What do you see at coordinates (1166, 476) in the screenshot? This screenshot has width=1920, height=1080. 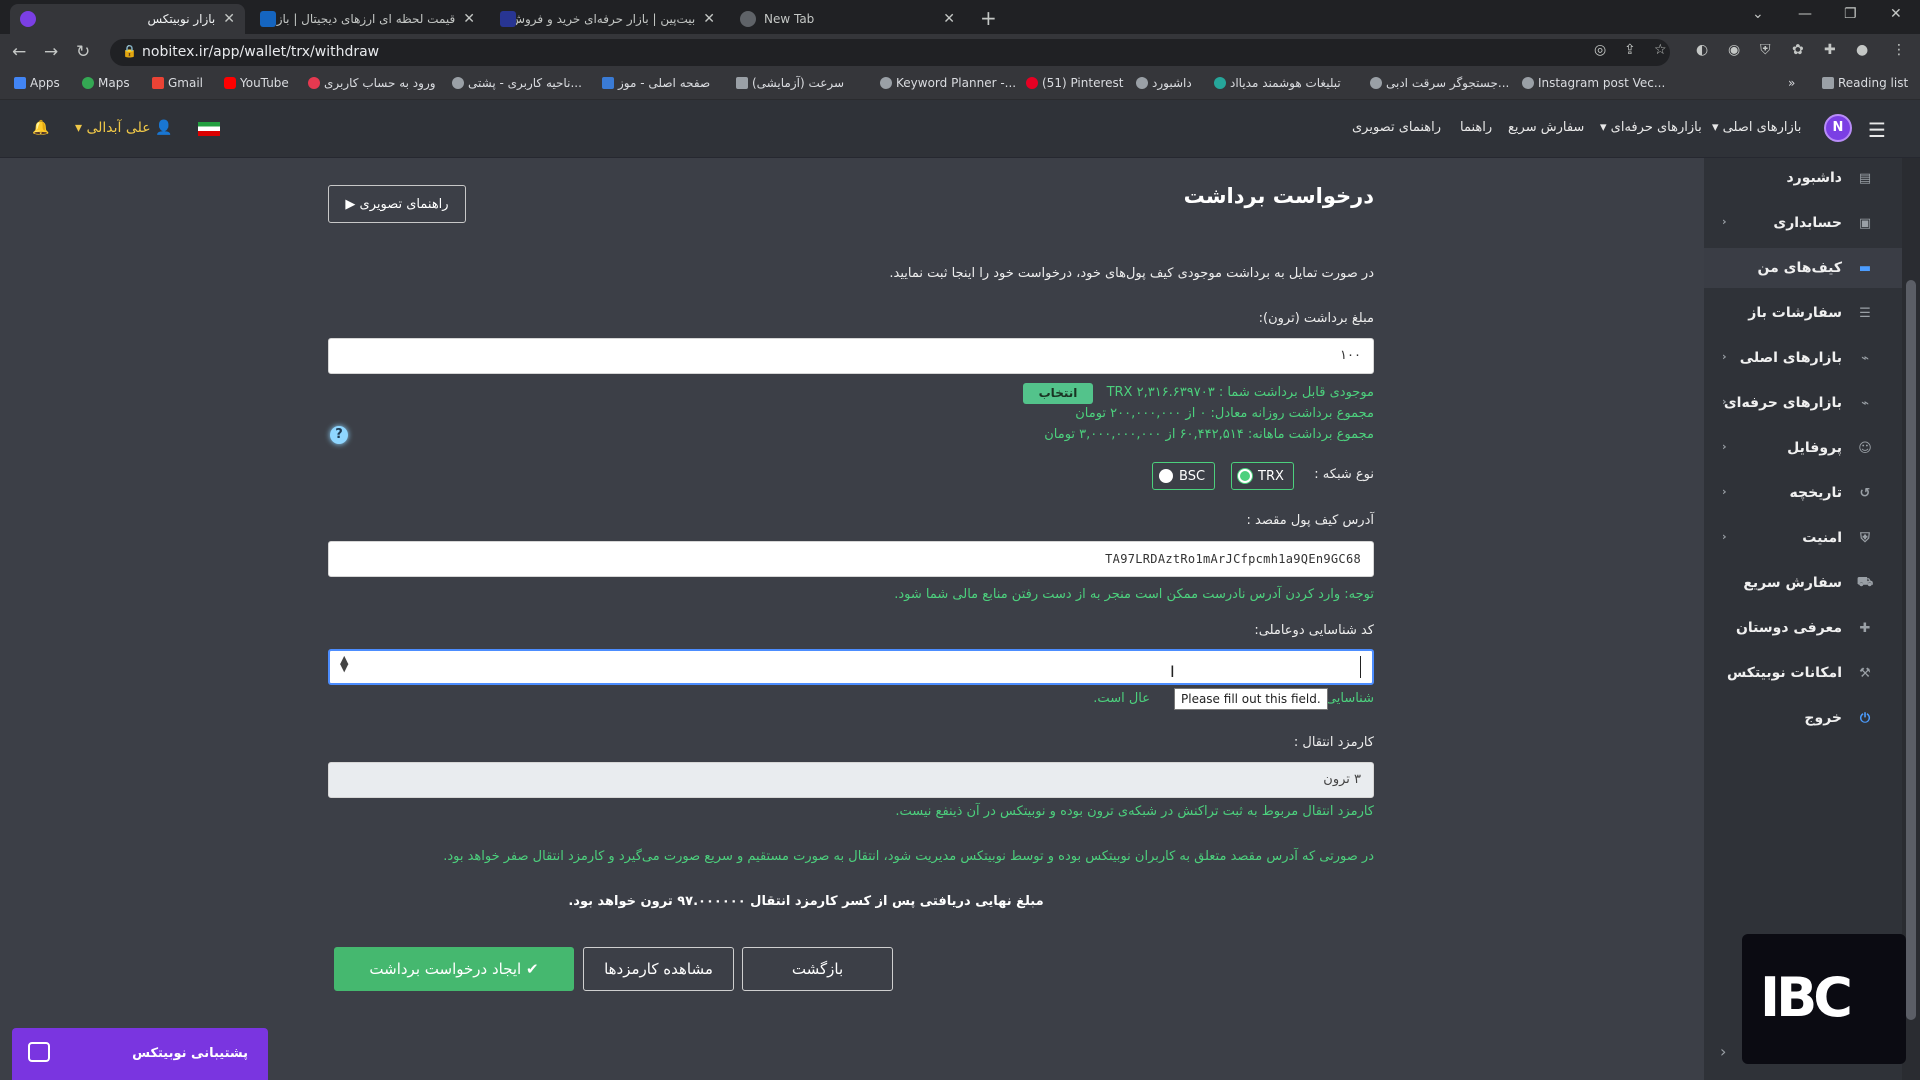 I see `radio-unselected-icon` at bounding box center [1166, 476].